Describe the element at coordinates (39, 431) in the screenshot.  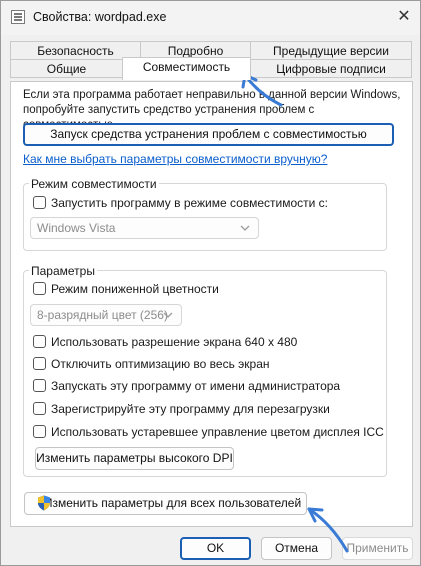
I see `legacy-icc-checkbox` at that location.